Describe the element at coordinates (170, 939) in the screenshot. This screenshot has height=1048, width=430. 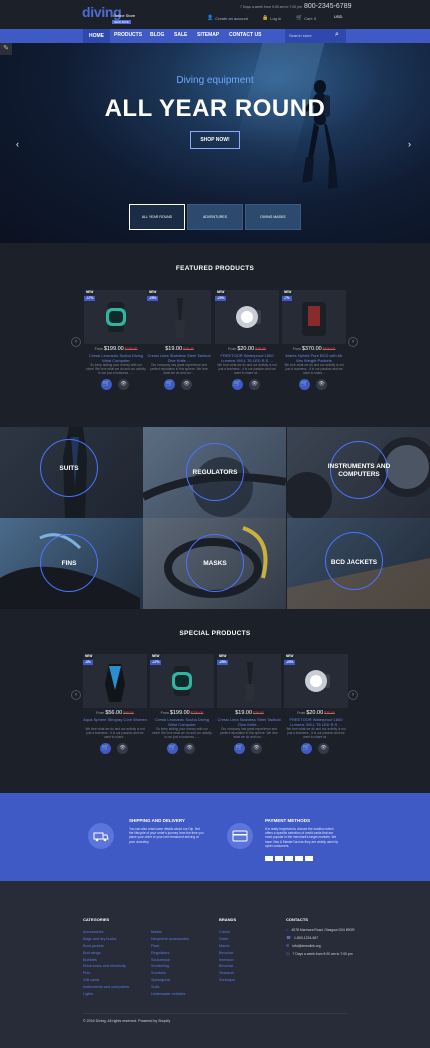
I see `footer-link: Neoprene accessories` at that location.